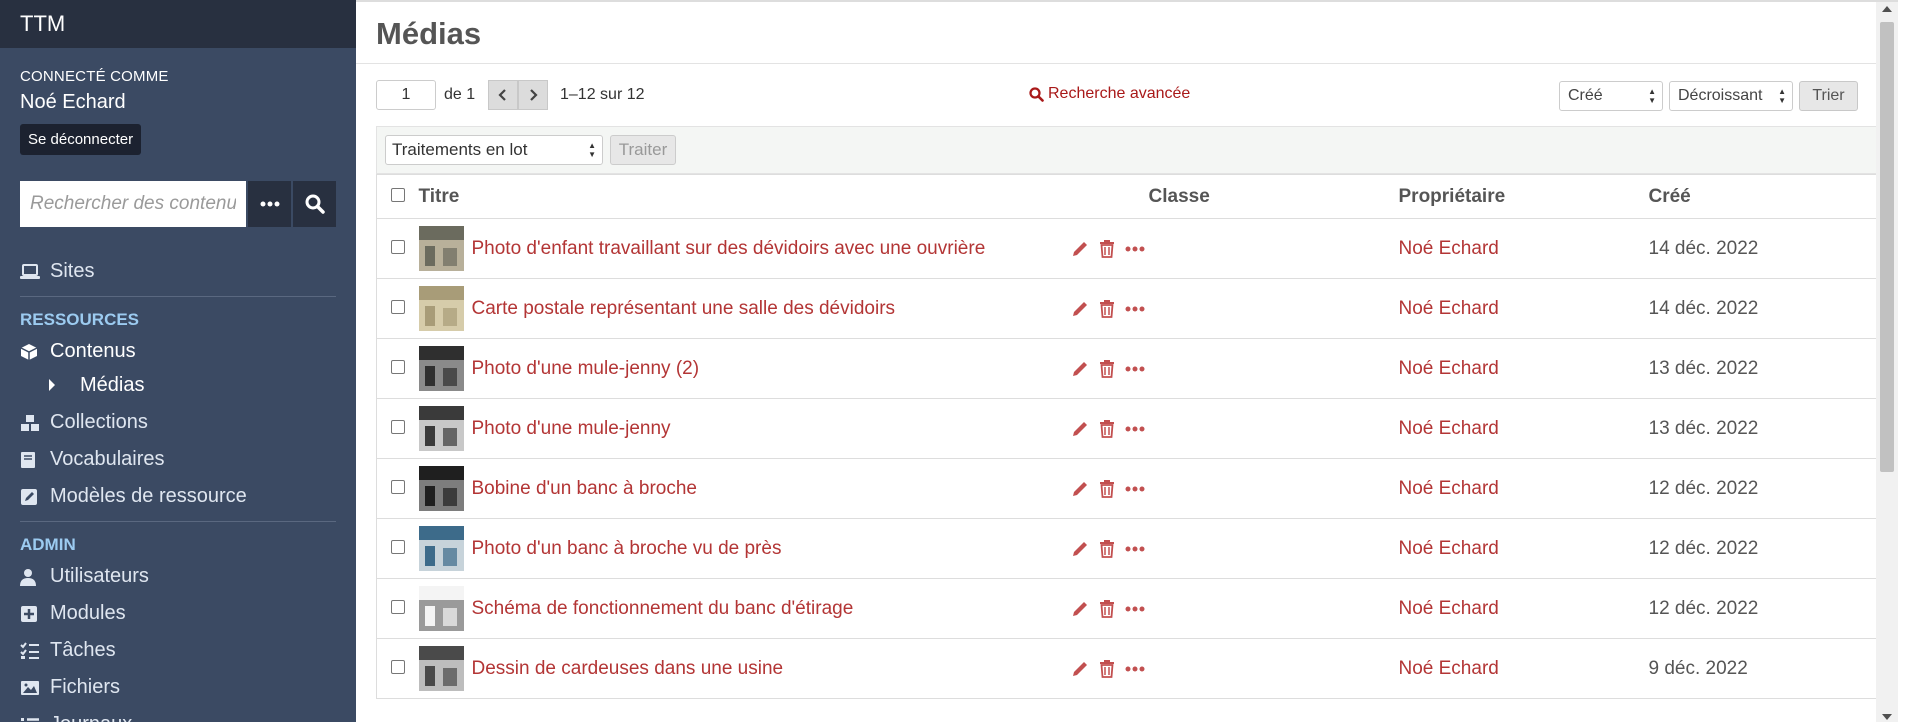 Image resolution: width=1920 pixels, height=722 pixels. I want to click on advanced-search-link: Recherche avancée, so click(1109, 94).